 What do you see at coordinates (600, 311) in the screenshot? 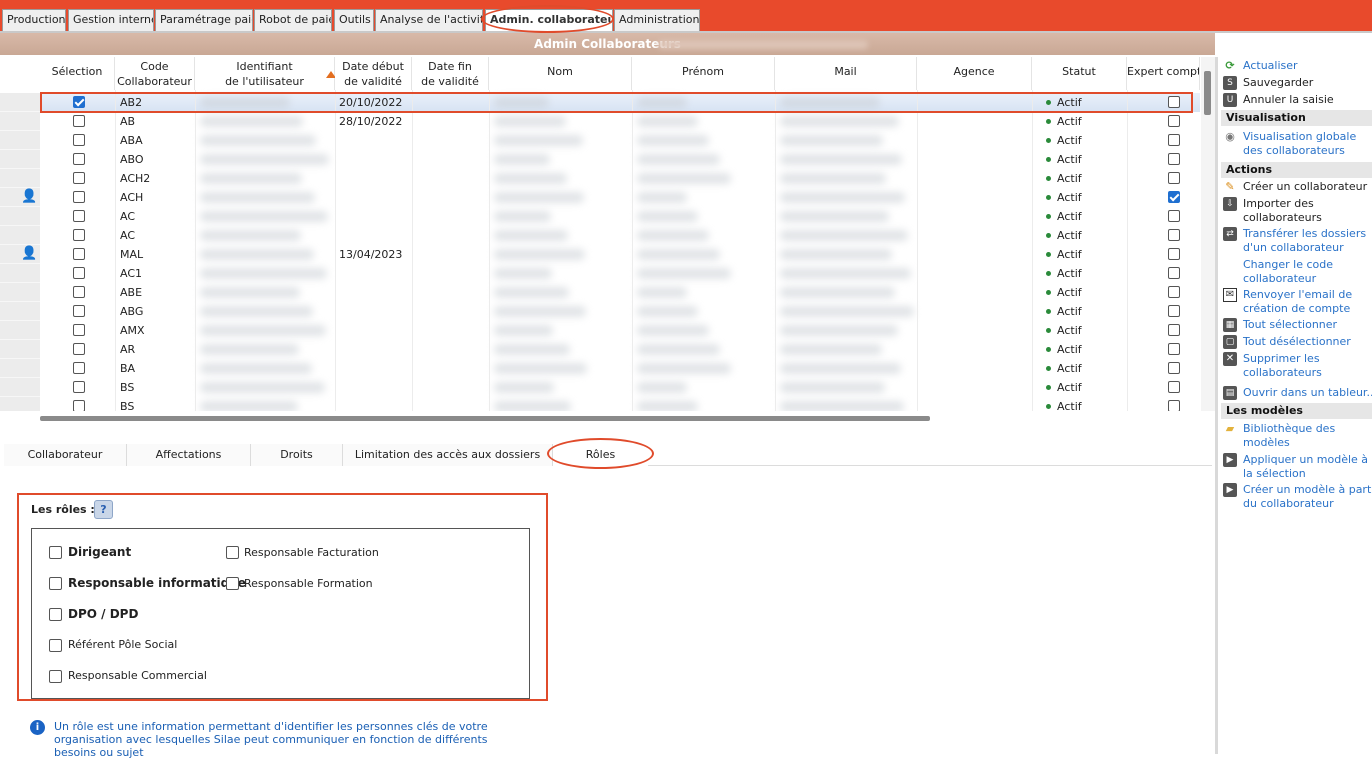
I see `table-row: ABG Actif` at bounding box center [600, 311].